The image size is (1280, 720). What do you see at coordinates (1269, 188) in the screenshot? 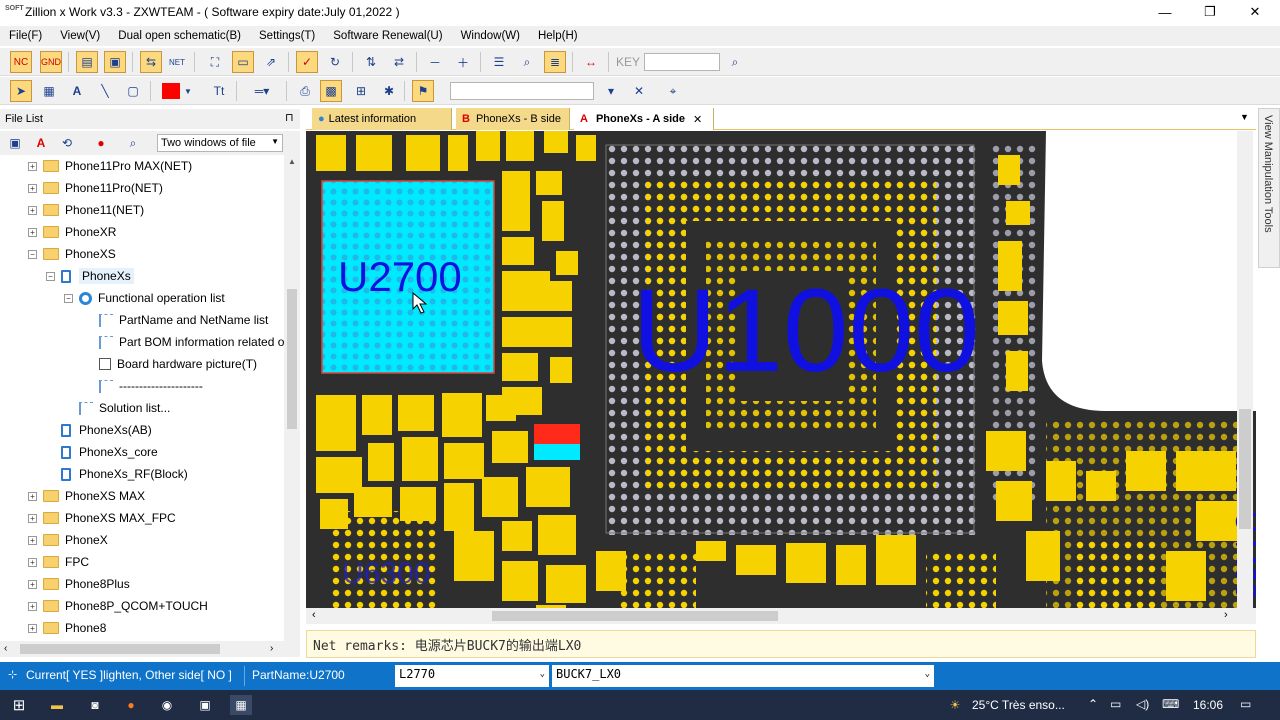
I see `view-manipulation-tools-dock: View Manipulation Tools` at bounding box center [1269, 188].